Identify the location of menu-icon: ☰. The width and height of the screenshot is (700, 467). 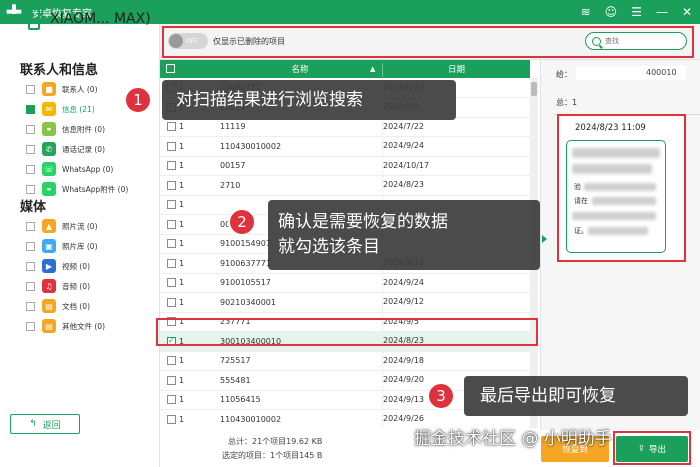
(636, 12).